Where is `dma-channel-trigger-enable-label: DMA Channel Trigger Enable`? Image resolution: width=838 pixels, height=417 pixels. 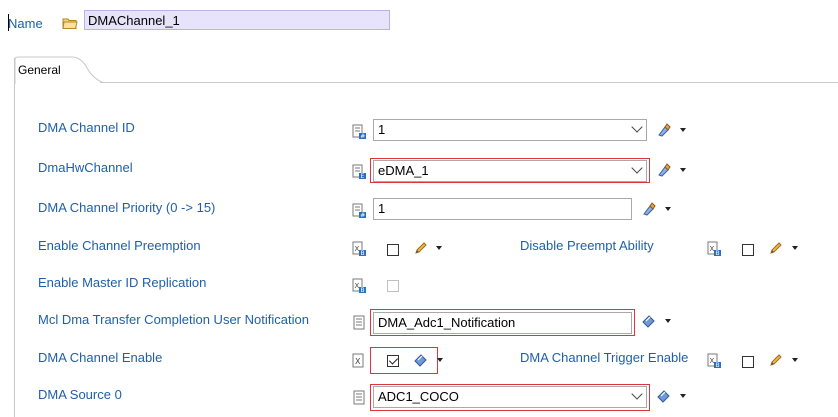
dma-channel-trigger-enable-label: DMA Channel Trigger Enable is located at coordinates (604, 357).